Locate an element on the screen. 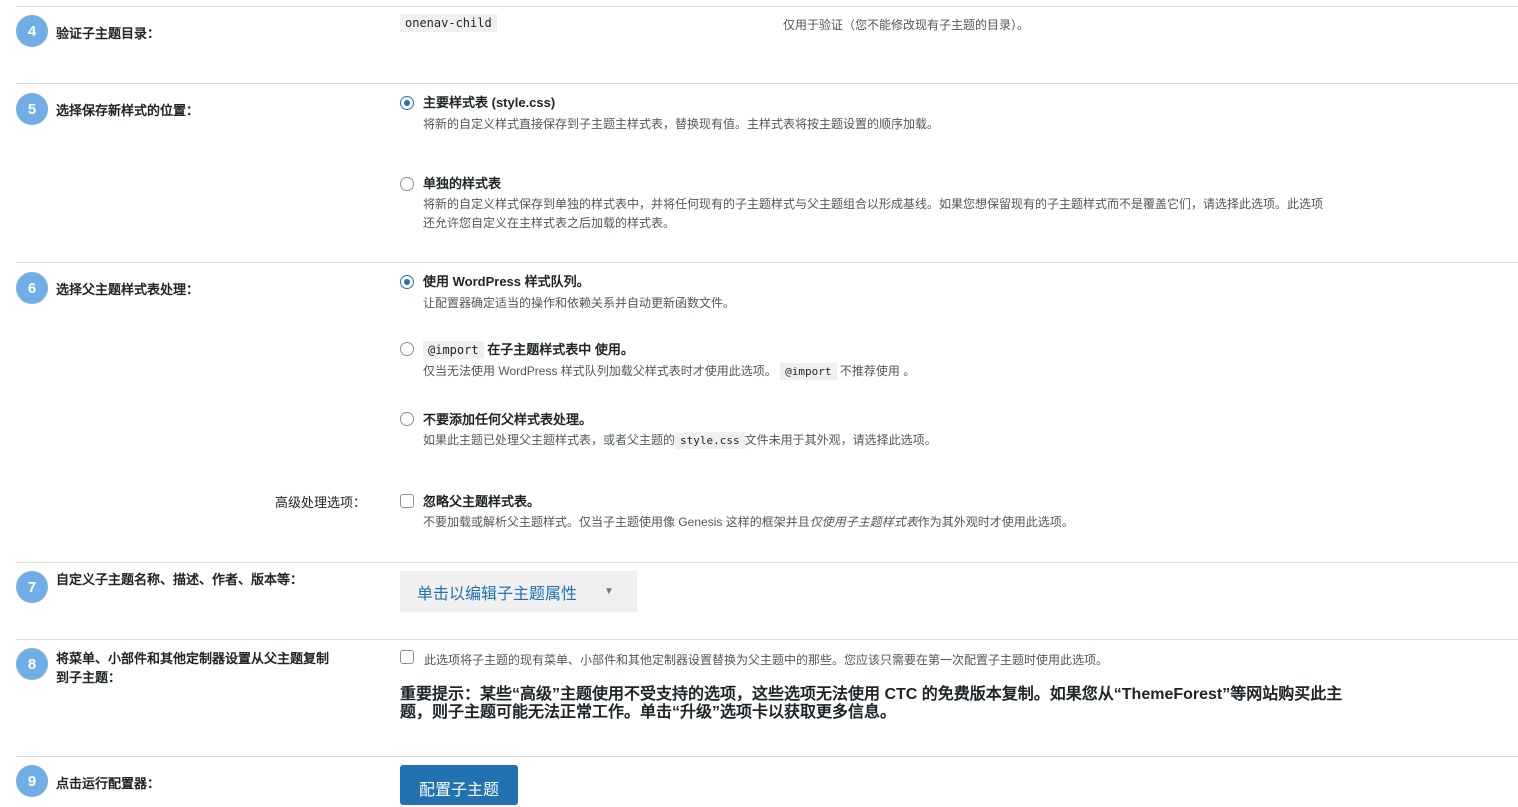  advanced-options-label: 高级处理选项： is located at coordinates (321, 502).